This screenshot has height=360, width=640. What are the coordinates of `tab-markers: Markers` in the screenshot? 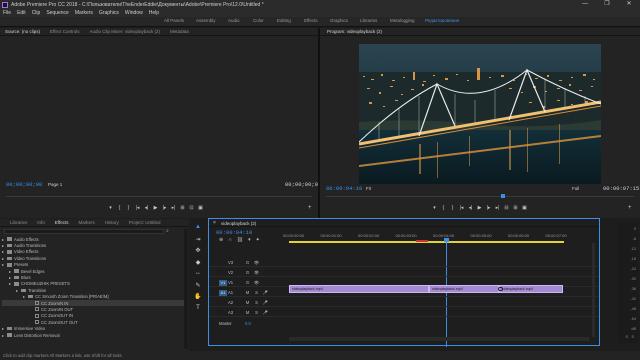 It's located at (86, 222).